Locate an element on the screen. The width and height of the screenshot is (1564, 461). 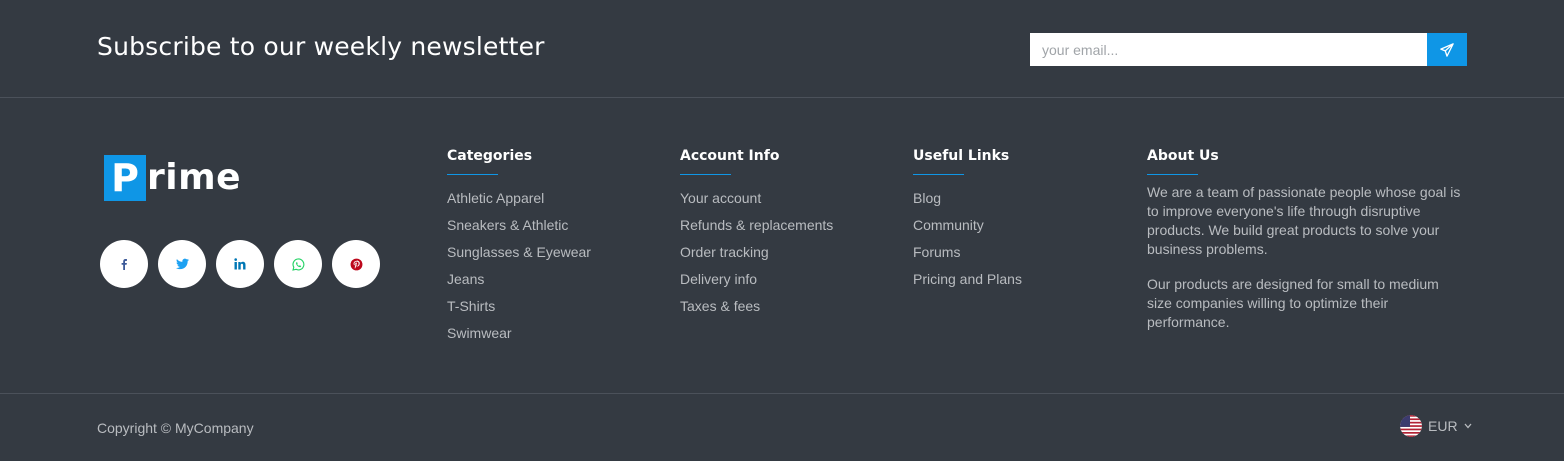
logo-text: rime is located at coordinates (194, 177).